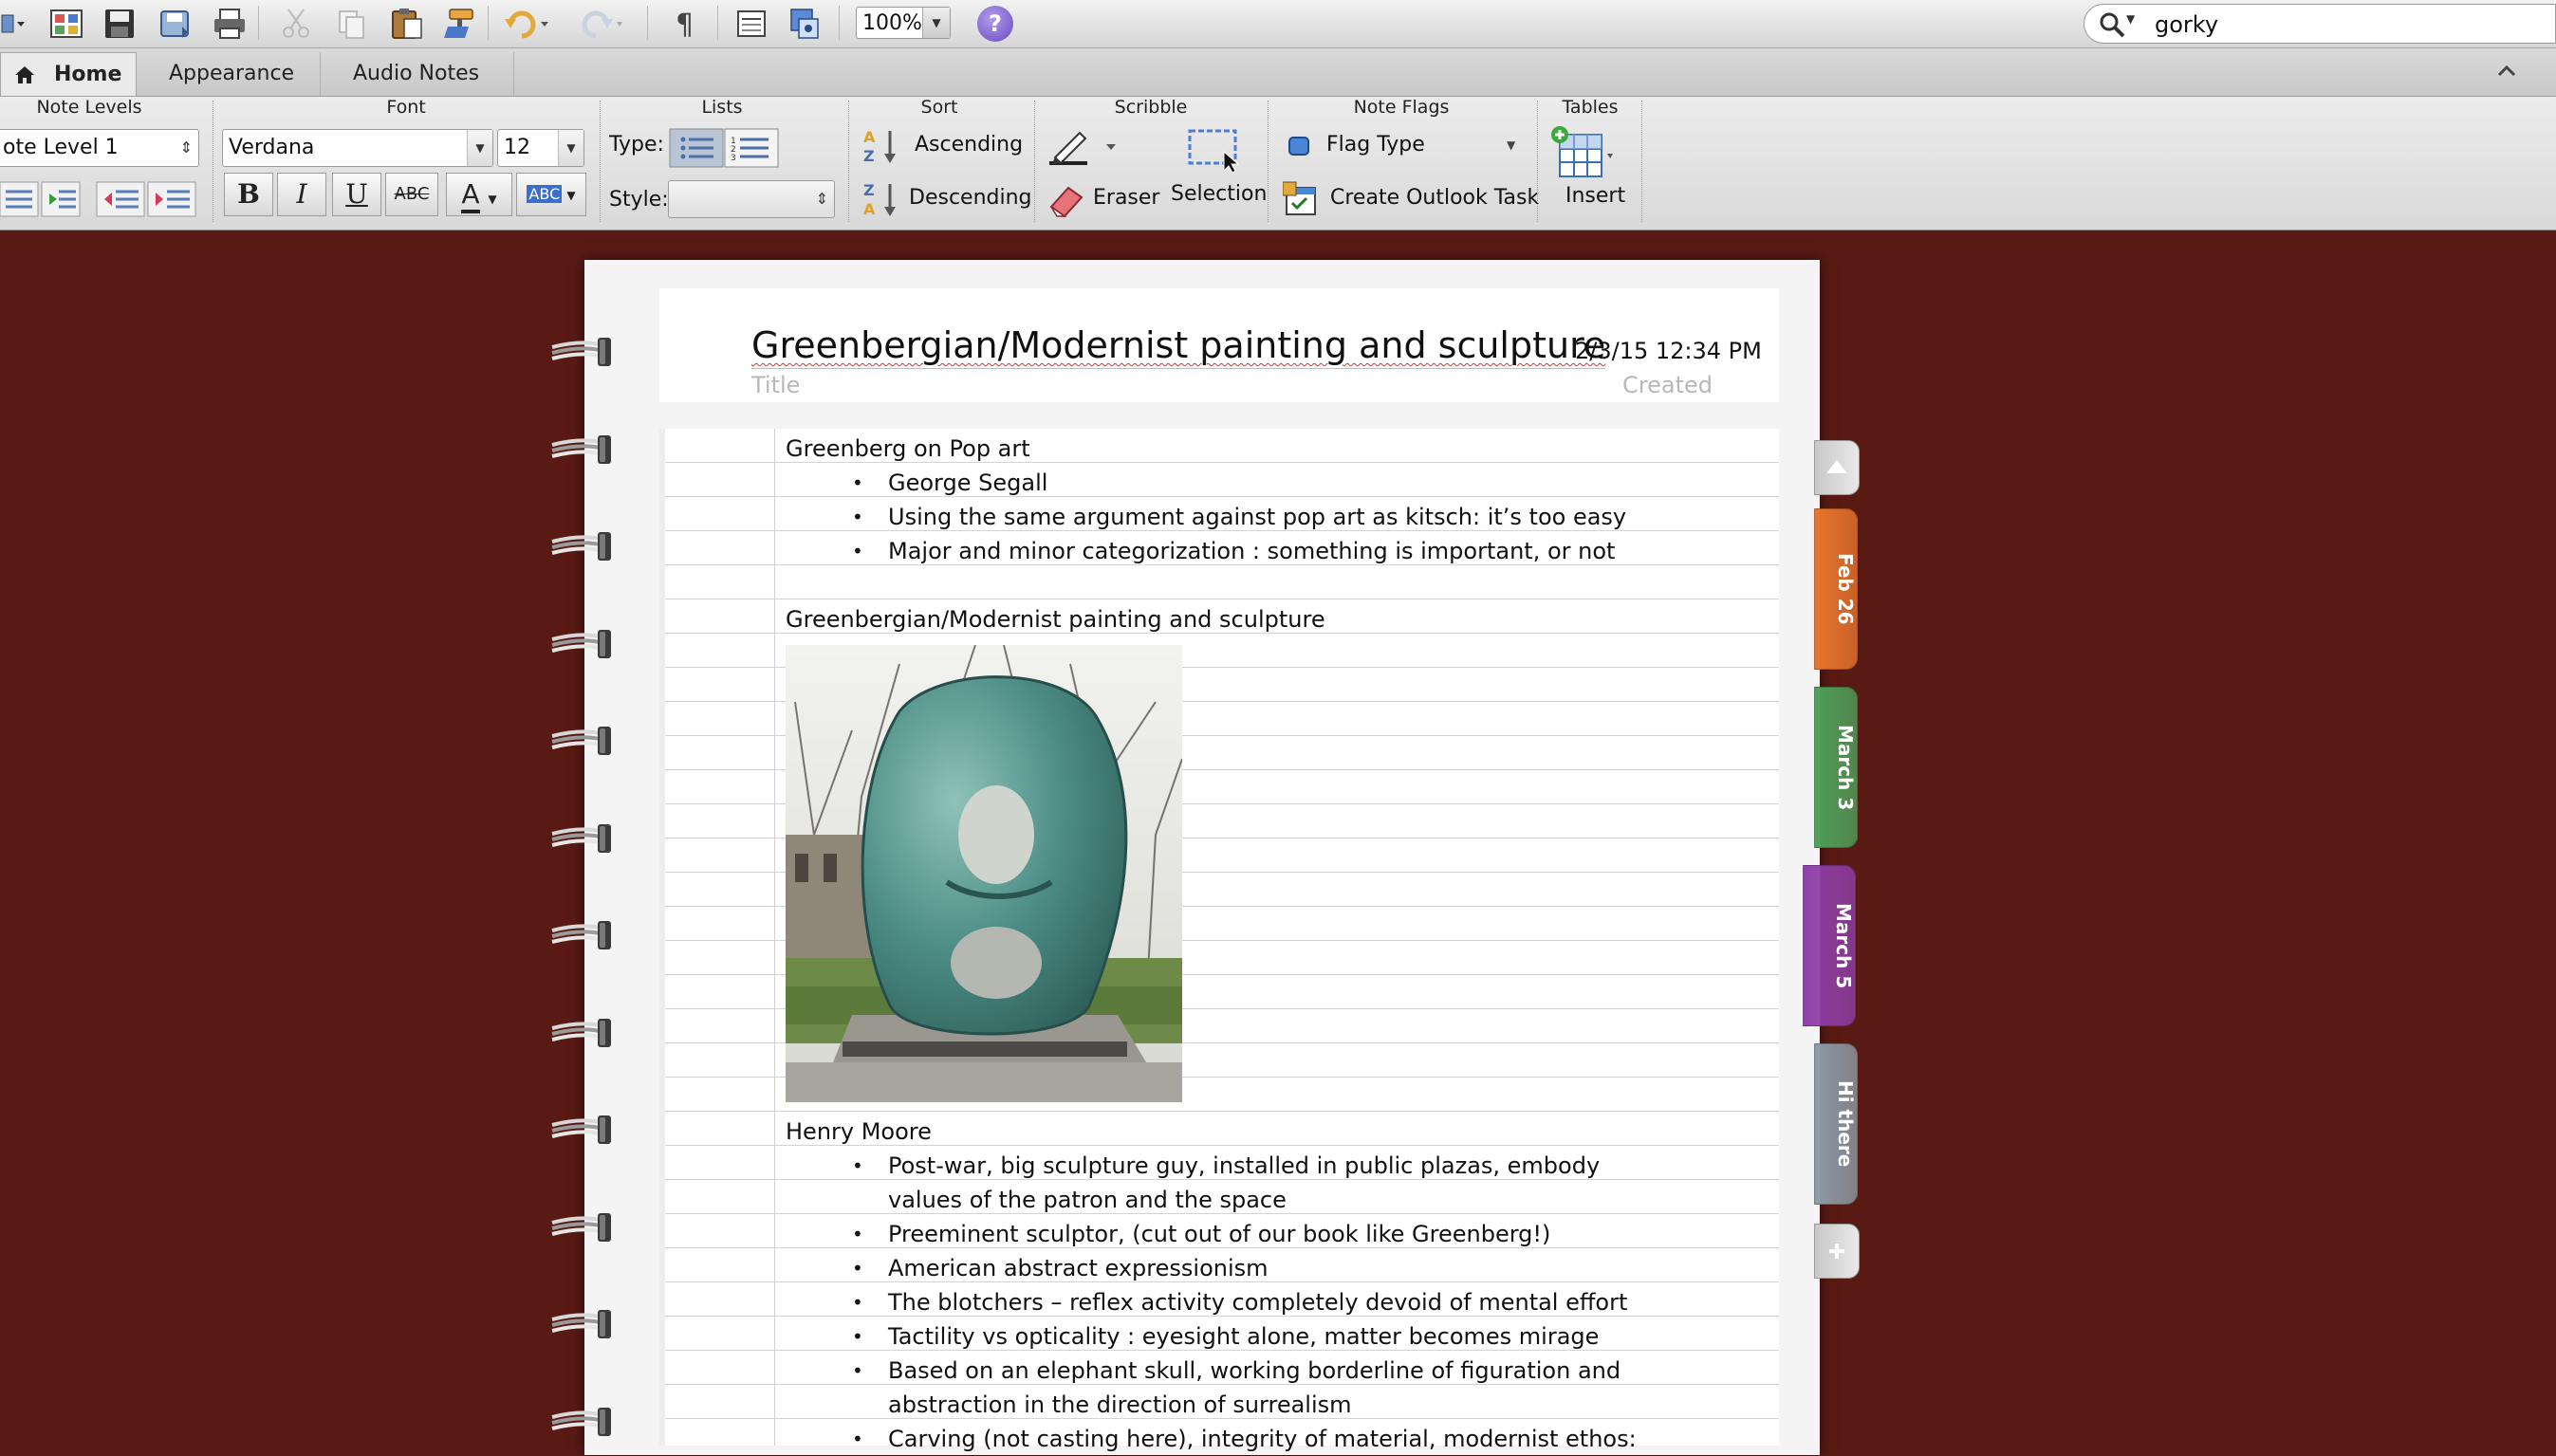 Image resolution: width=2556 pixels, height=1456 pixels. What do you see at coordinates (870, 209) in the screenshot?
I see `svg-text: A` at bounding box center [870, 209].